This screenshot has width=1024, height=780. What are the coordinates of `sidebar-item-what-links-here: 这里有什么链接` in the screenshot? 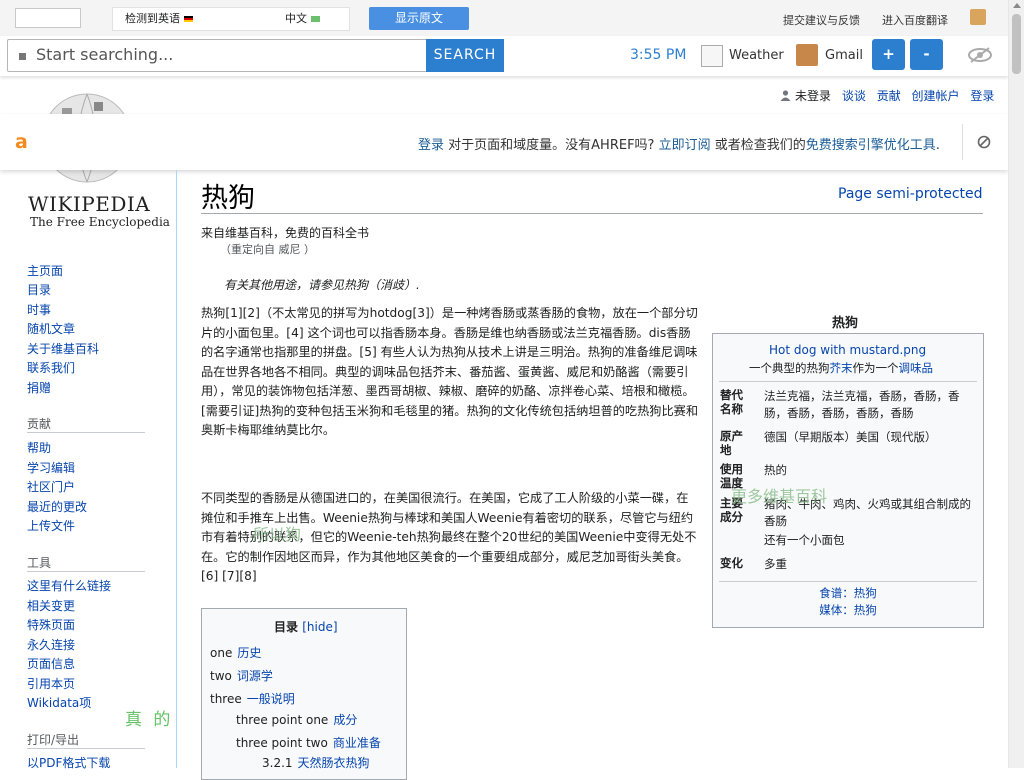 It's located at (69, 585).